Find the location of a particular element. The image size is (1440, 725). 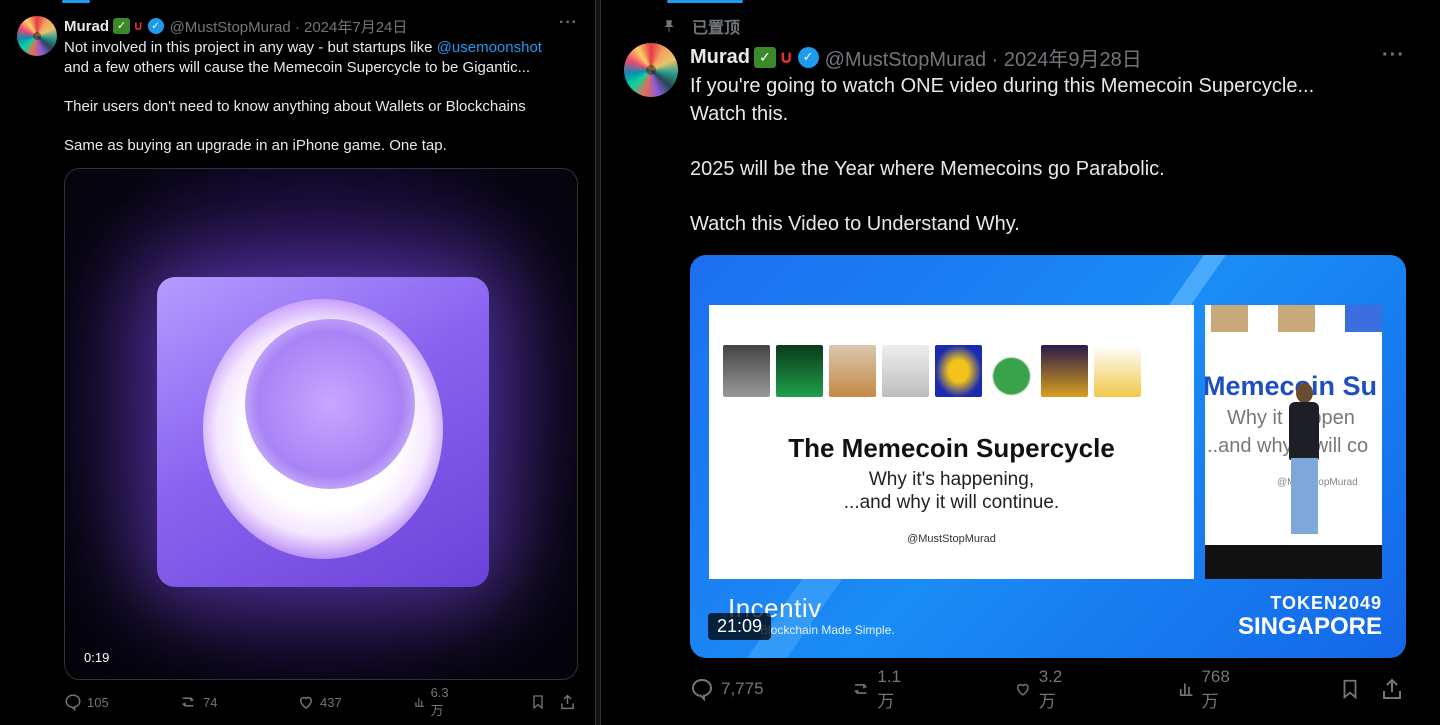

pinned-label: 已置顶 is located at coordinates (701, 26).